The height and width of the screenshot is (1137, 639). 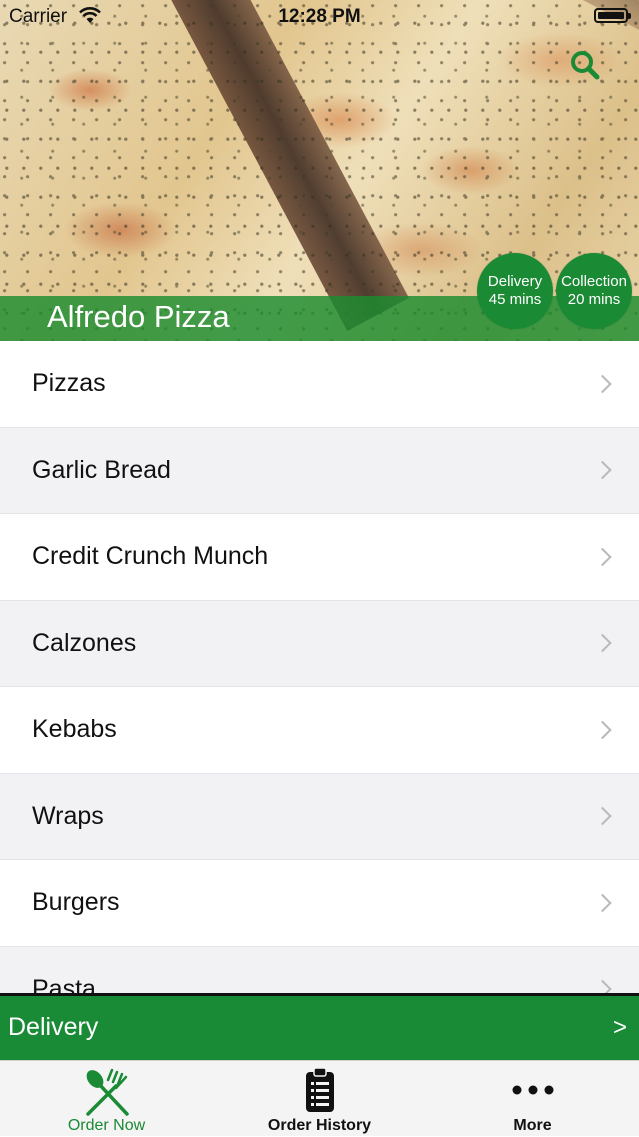 I want to click on category-label: Kebabs, so click(x=74, y=729).